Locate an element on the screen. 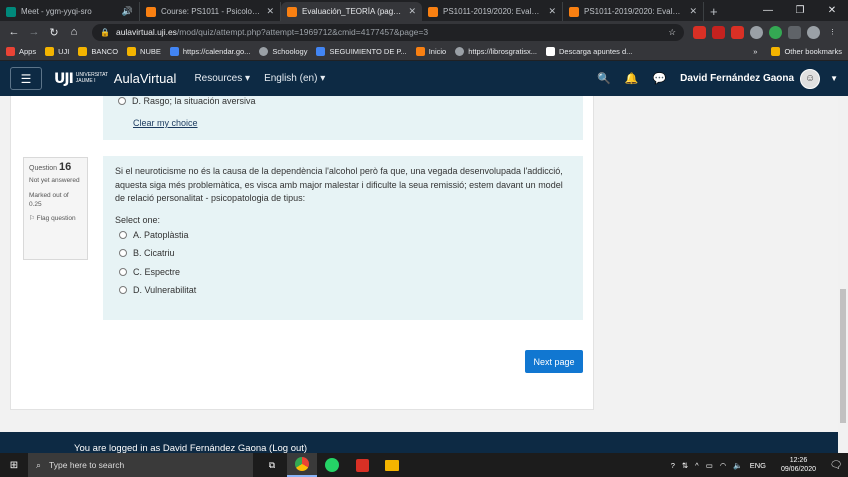 Image resolution: width=848 pixels, height=477 pixels. wifi-icon: ◠ is located at coordinates (723, 465).